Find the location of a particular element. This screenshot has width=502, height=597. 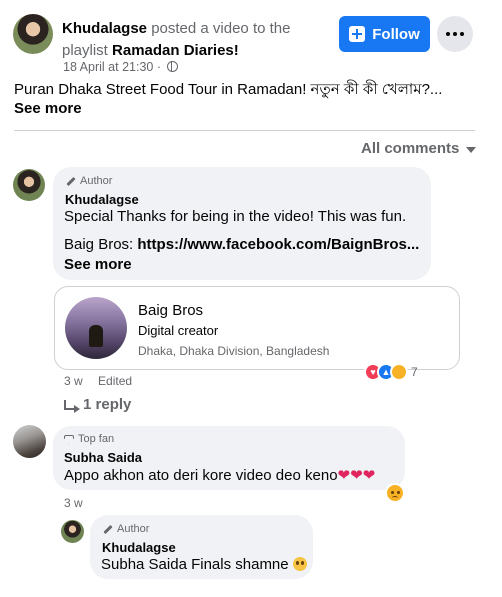

reply-arrow-icon is located at coordinates (72, 406).